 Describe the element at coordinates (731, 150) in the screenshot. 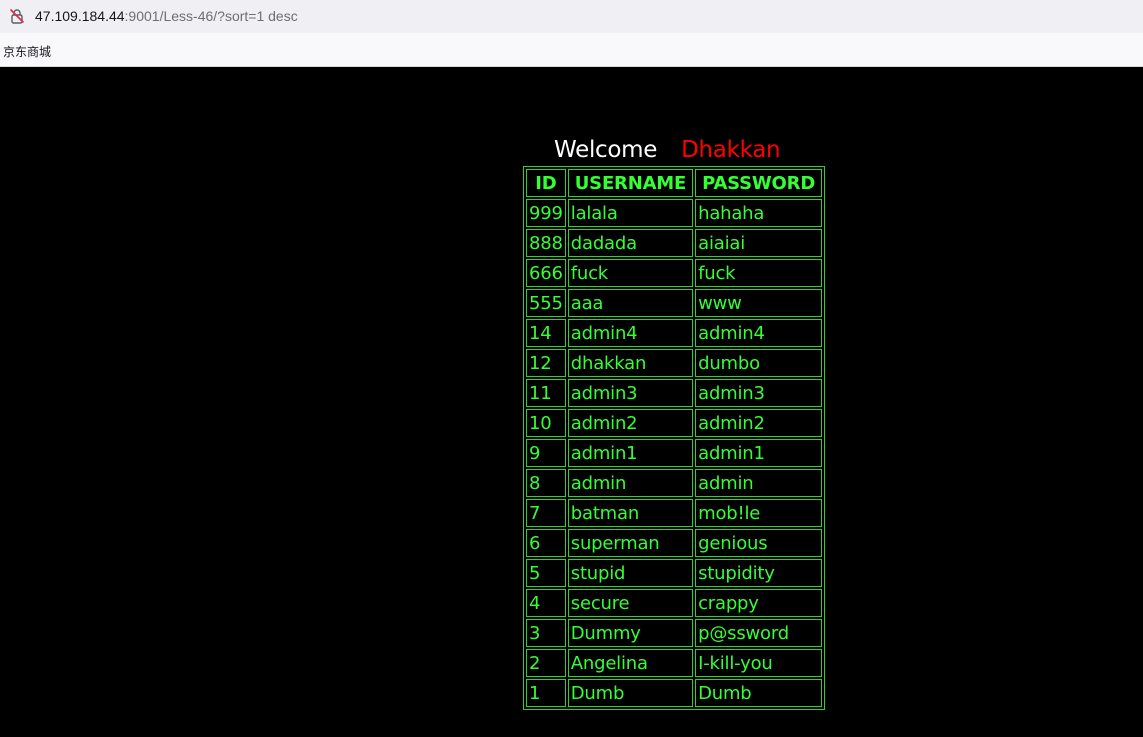

I see `welcome-username: Dhakkan` at that location.